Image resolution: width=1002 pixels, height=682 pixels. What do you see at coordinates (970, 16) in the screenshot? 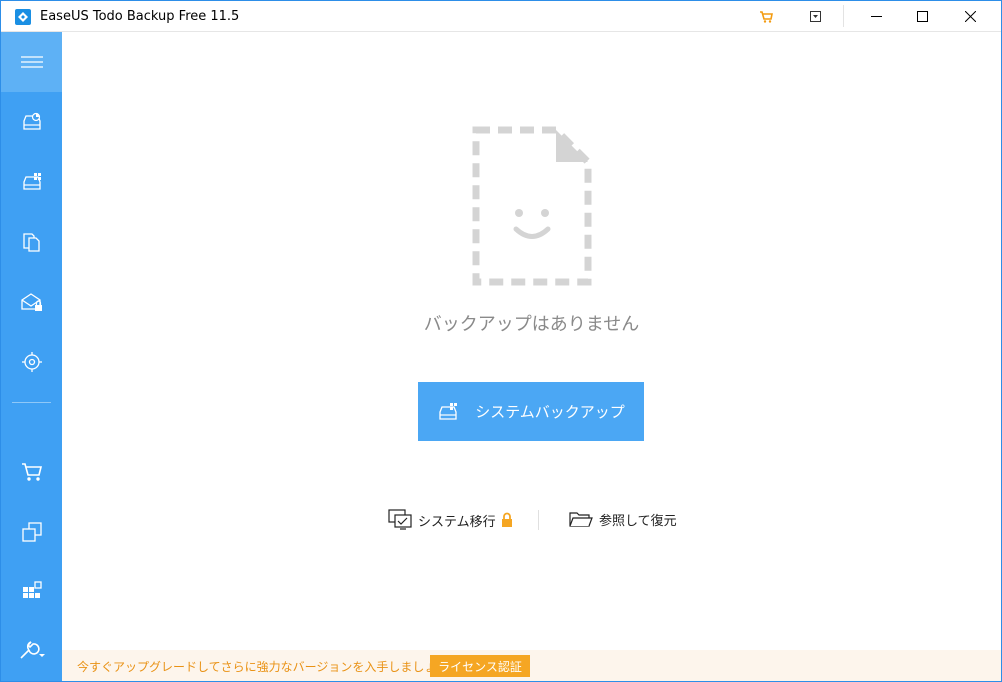
I see `close-icon` at bounding box center [970, 16].